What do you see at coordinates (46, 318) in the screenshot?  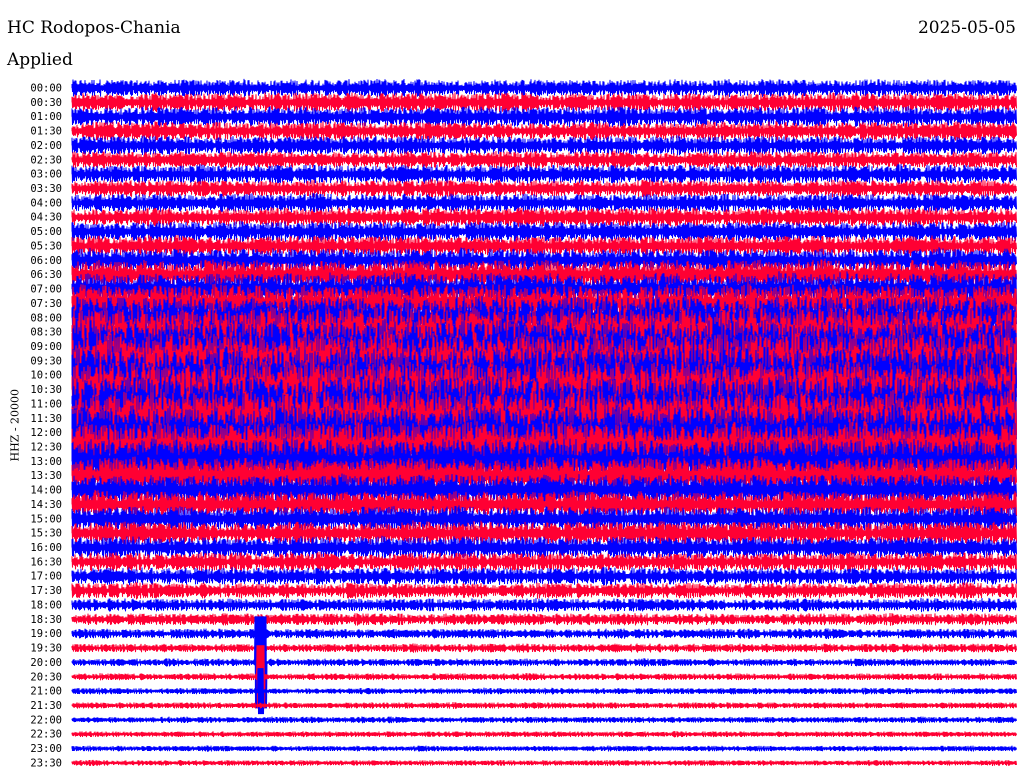 I see `time-tick-label: 08:00` at bounding box center [46, 318].